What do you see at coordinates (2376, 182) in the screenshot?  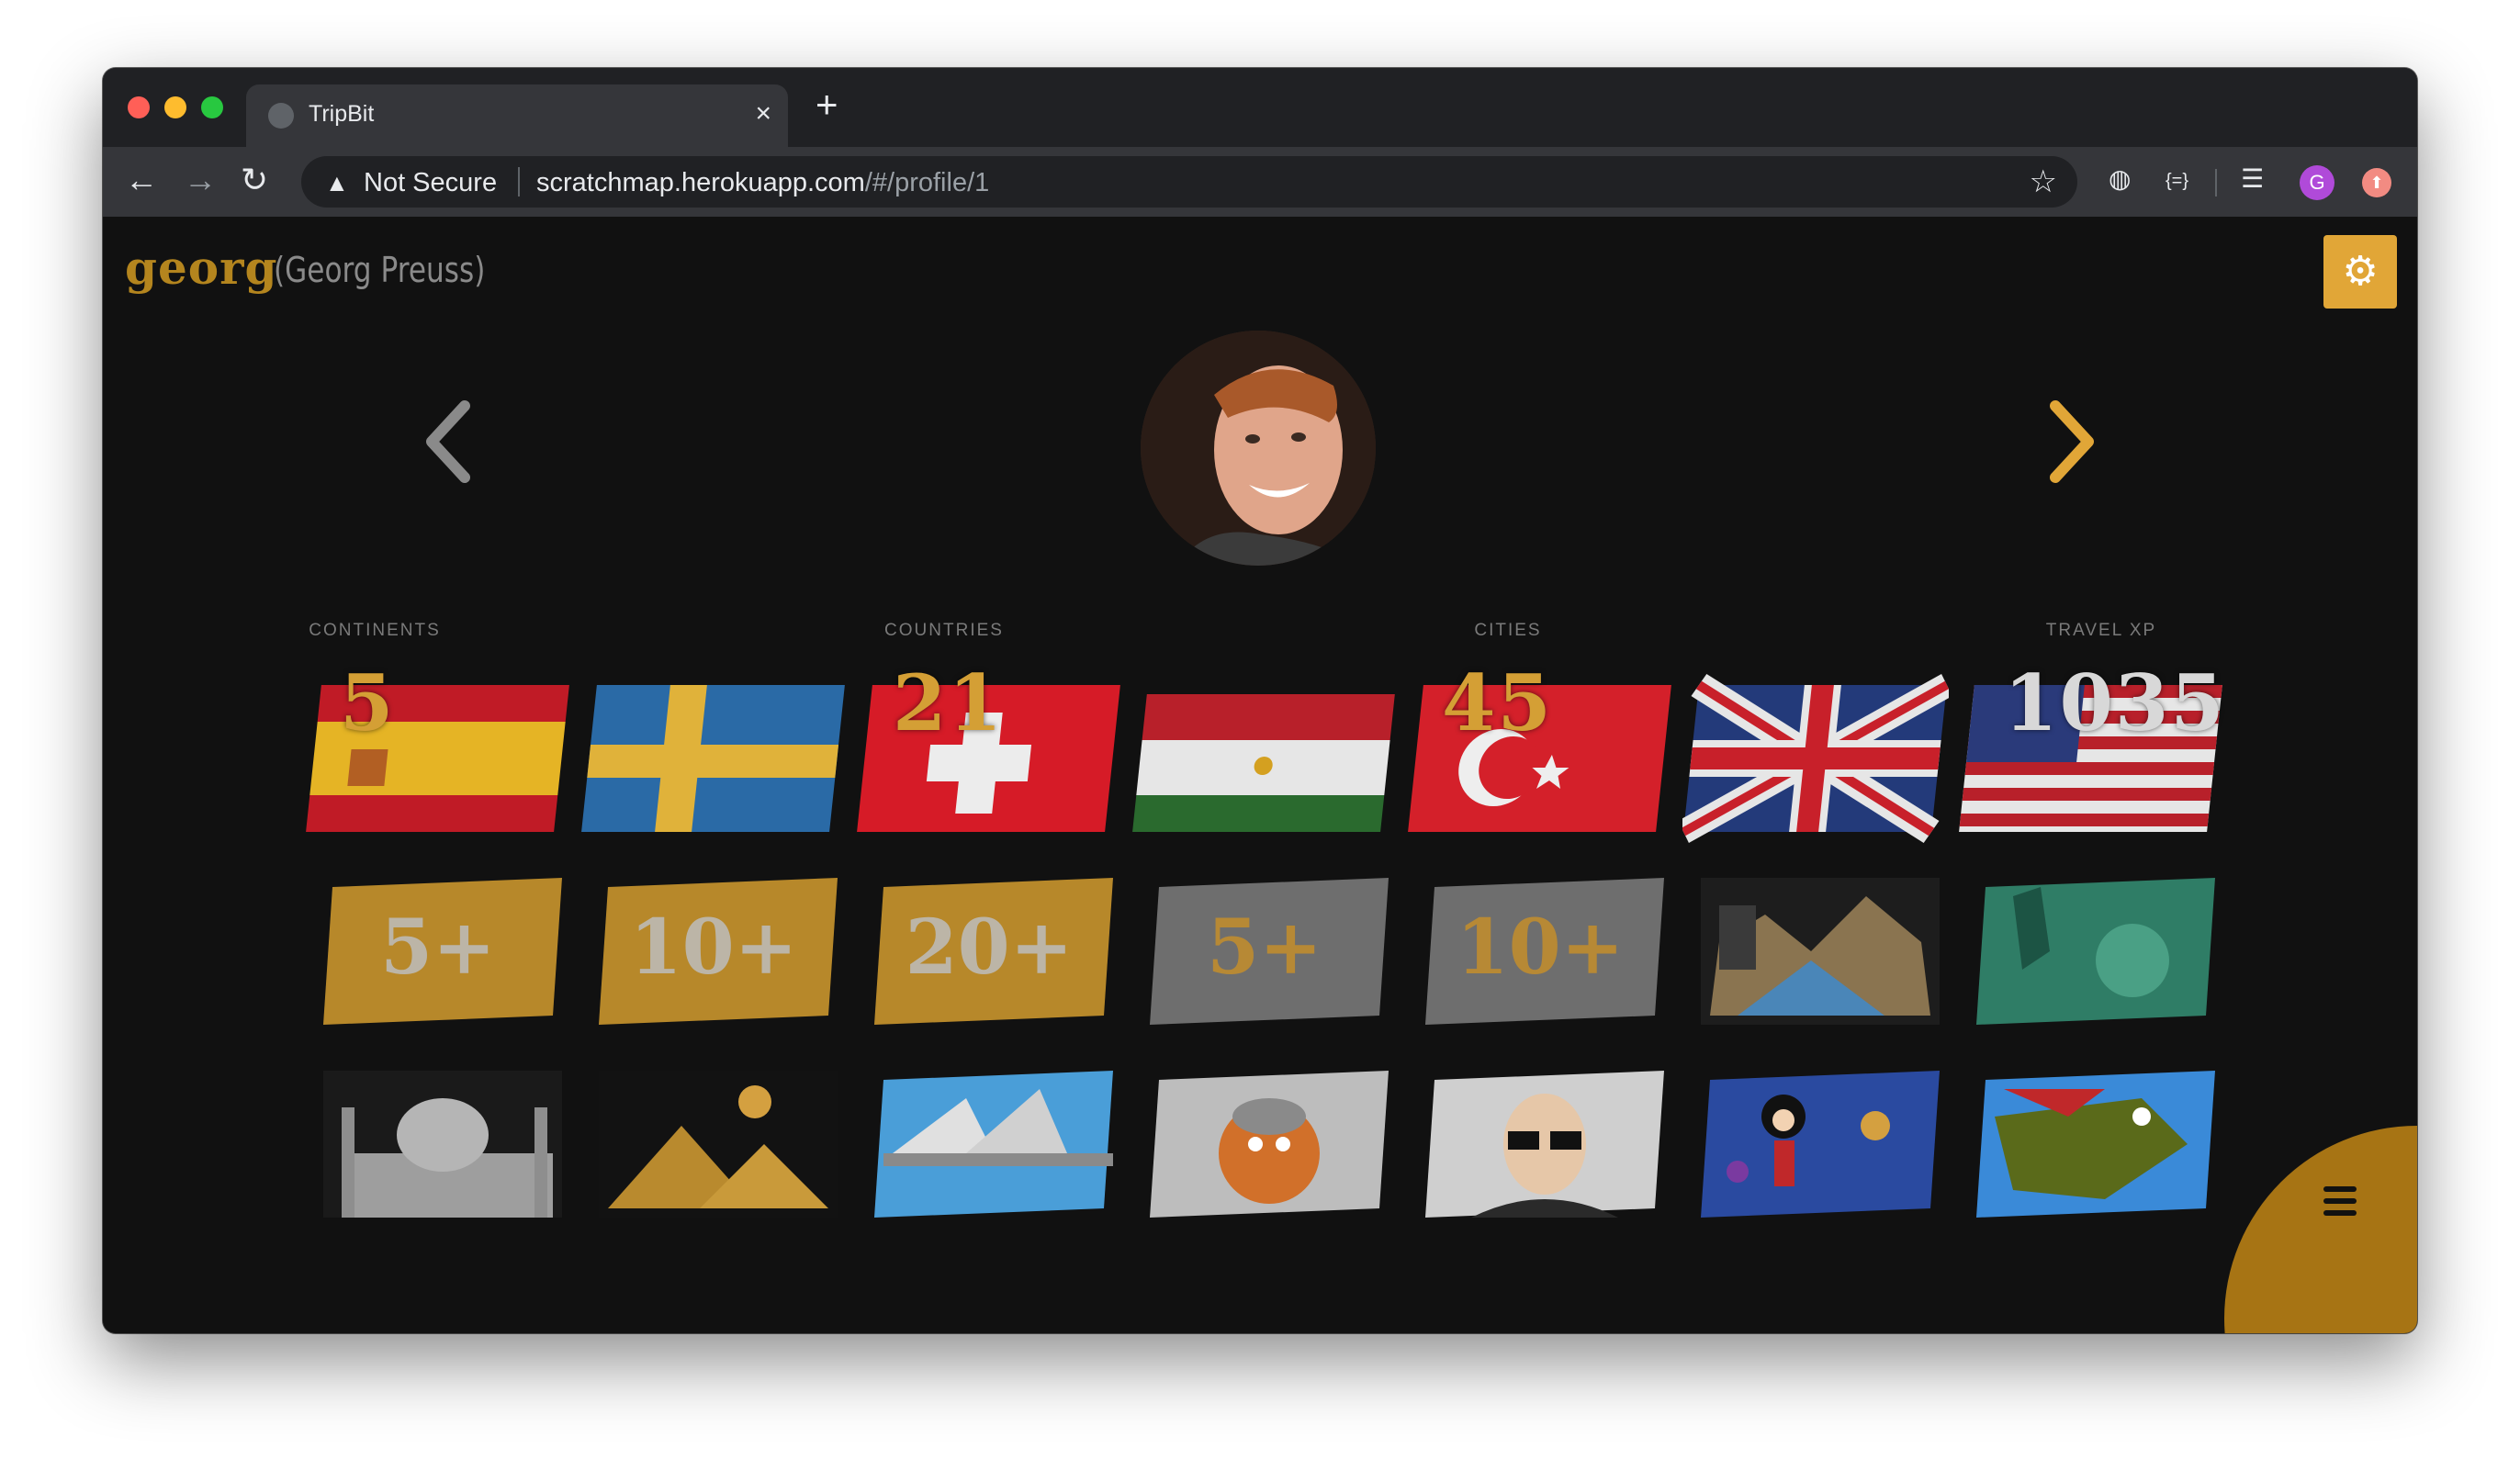 I see `update-icon: ⬆` at bounding box center [2376, 182].